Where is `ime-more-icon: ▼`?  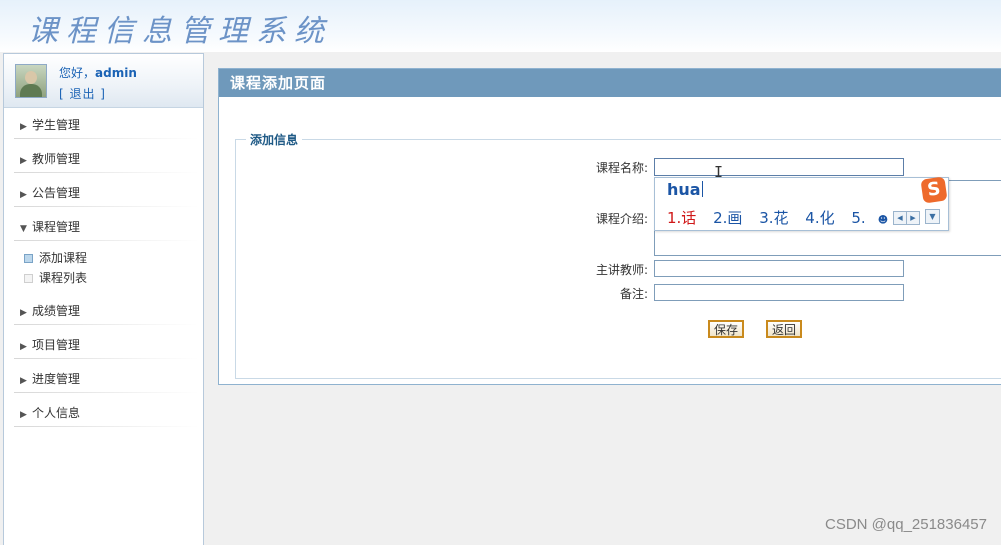
ime-more-icon: ▼ is located at coordinates (932, 216).